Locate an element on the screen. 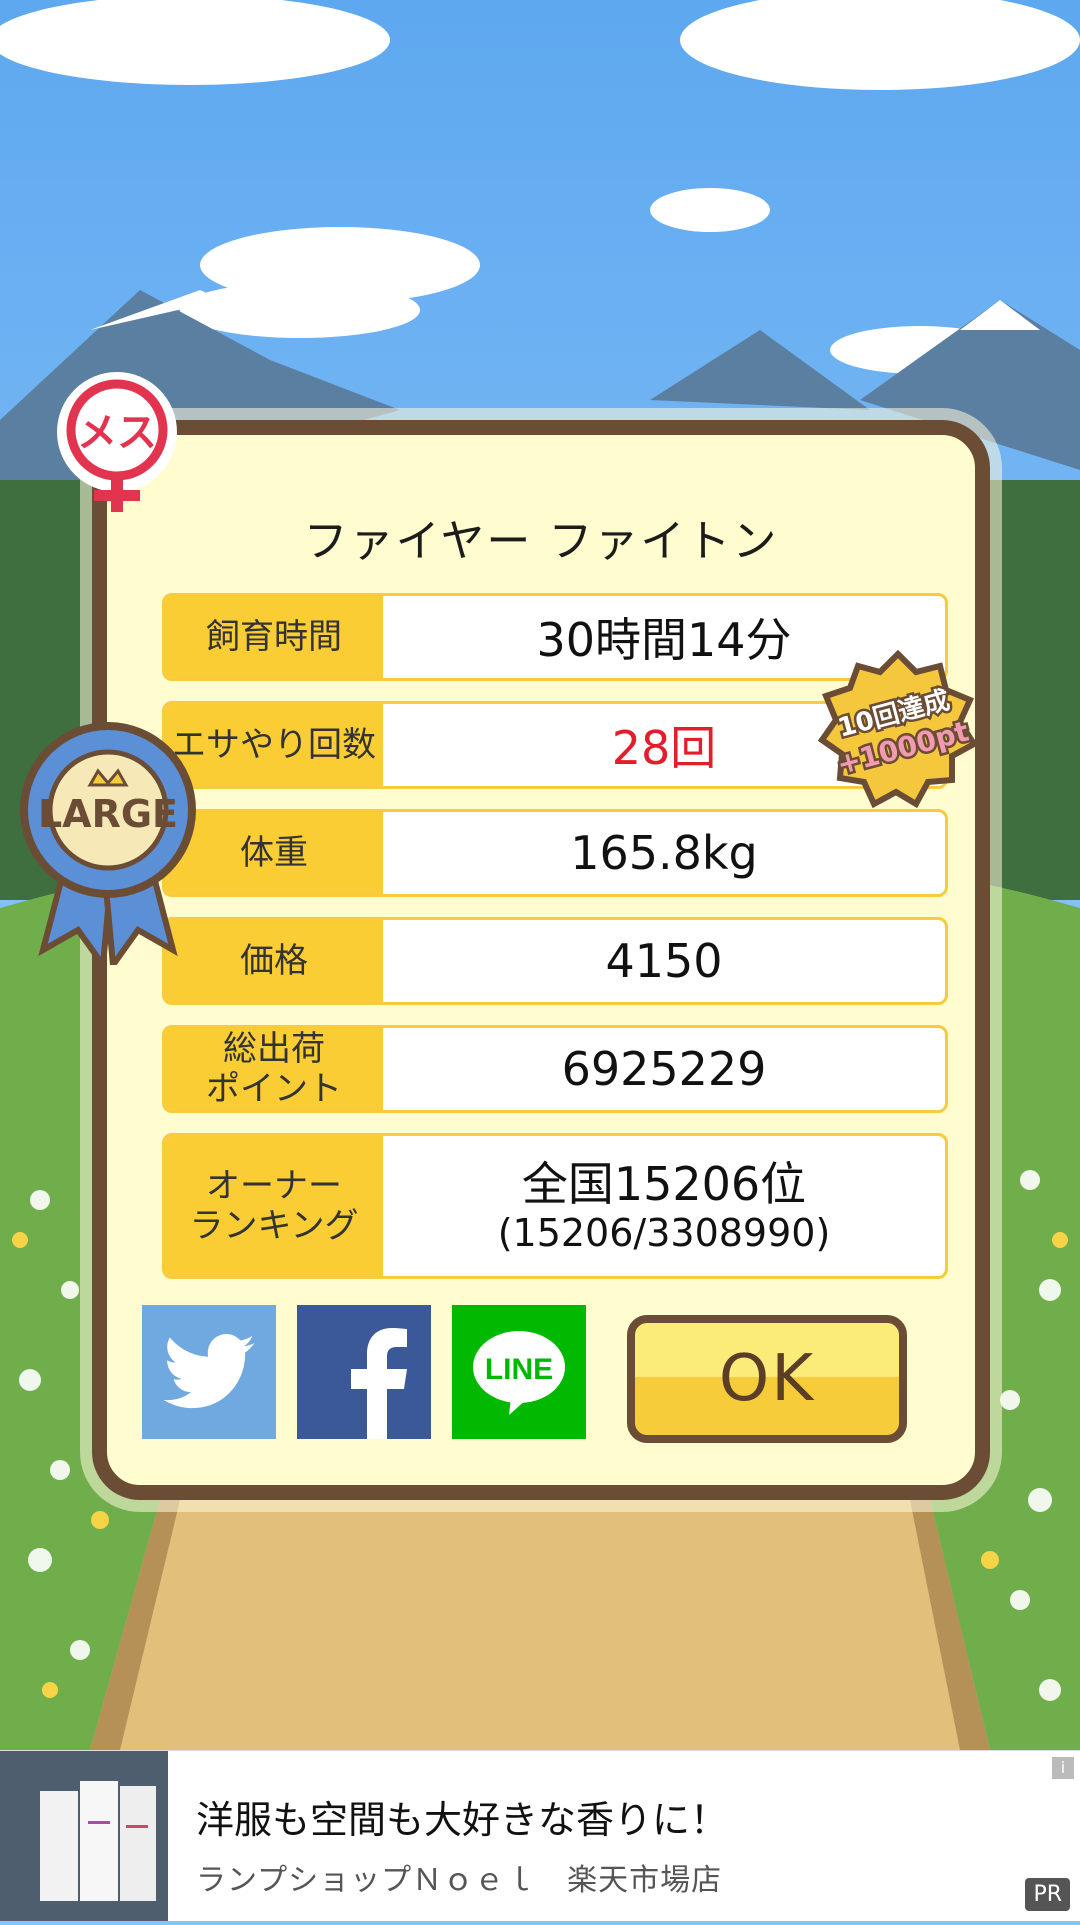 The height and width of the screenshot is (1925, 1080). female-badge: メス is located at coordinates (117, 447).